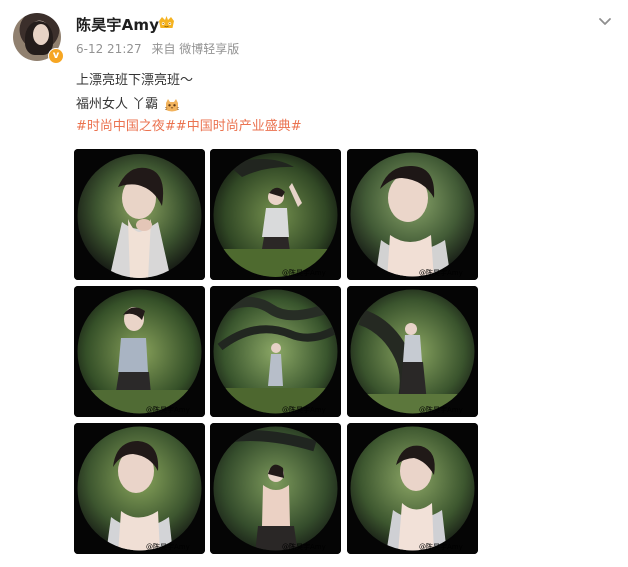  Describe the element at coordinates (117, 104) in the screenshot. I see `post-line-2-text: 福州女人 丫霸` at that location.